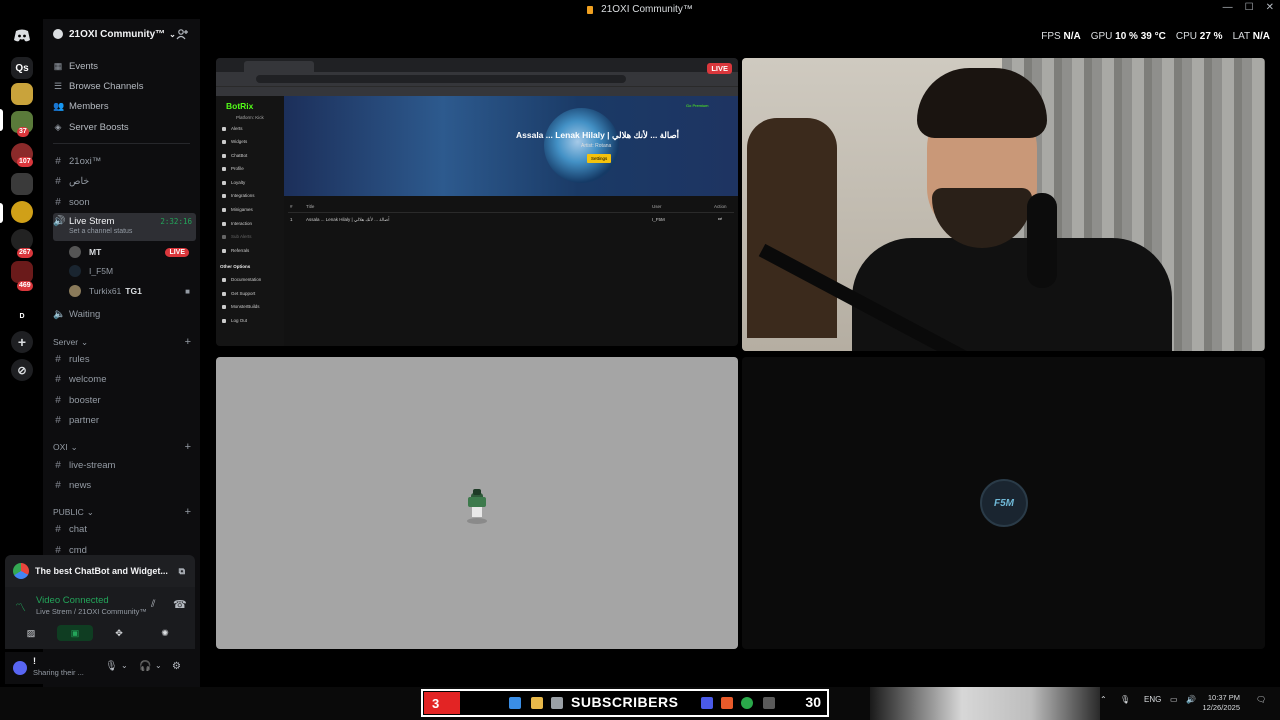 The height and width of the screenshot is (720, 1280). What do you see at coordinates (1249, 7) in the screenshot?
I see `maximize-button: ☐` at bounding box center [1249, 7].